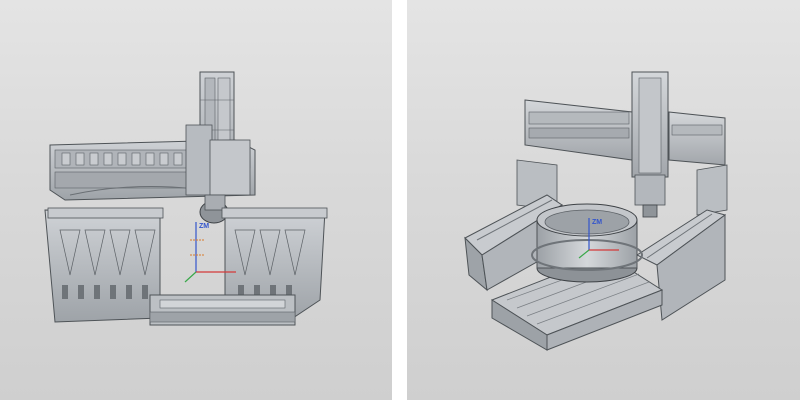 This screenshot has width=800, height=400. I want to click on panel-divider, so click(399, 200).